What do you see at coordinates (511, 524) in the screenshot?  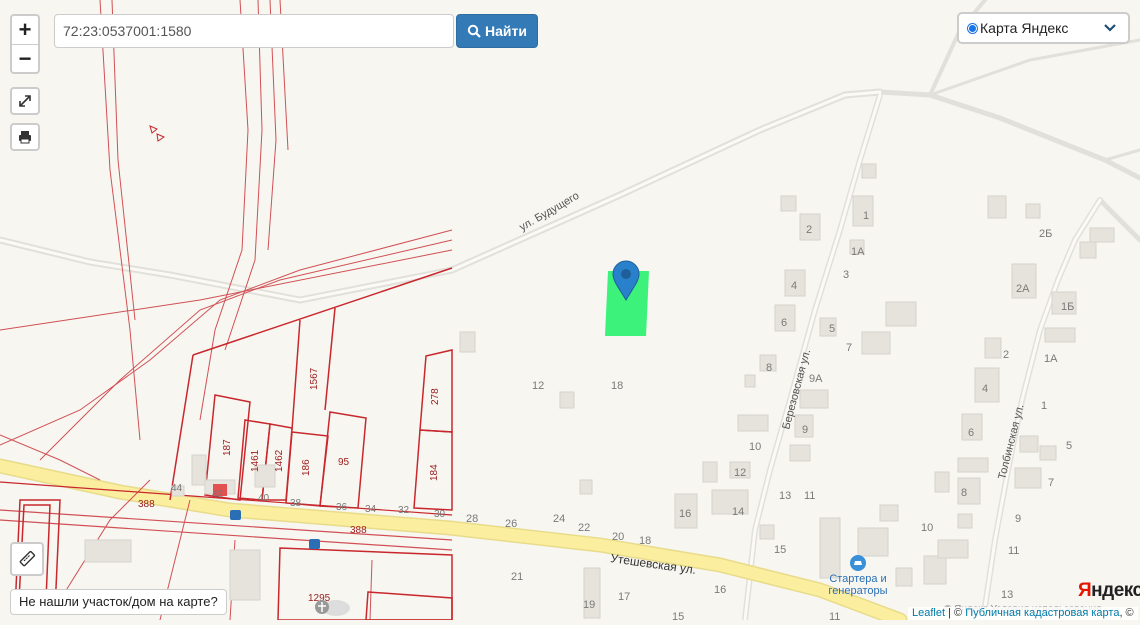 I see `house-number: 26` at bounding box center [511, 524].